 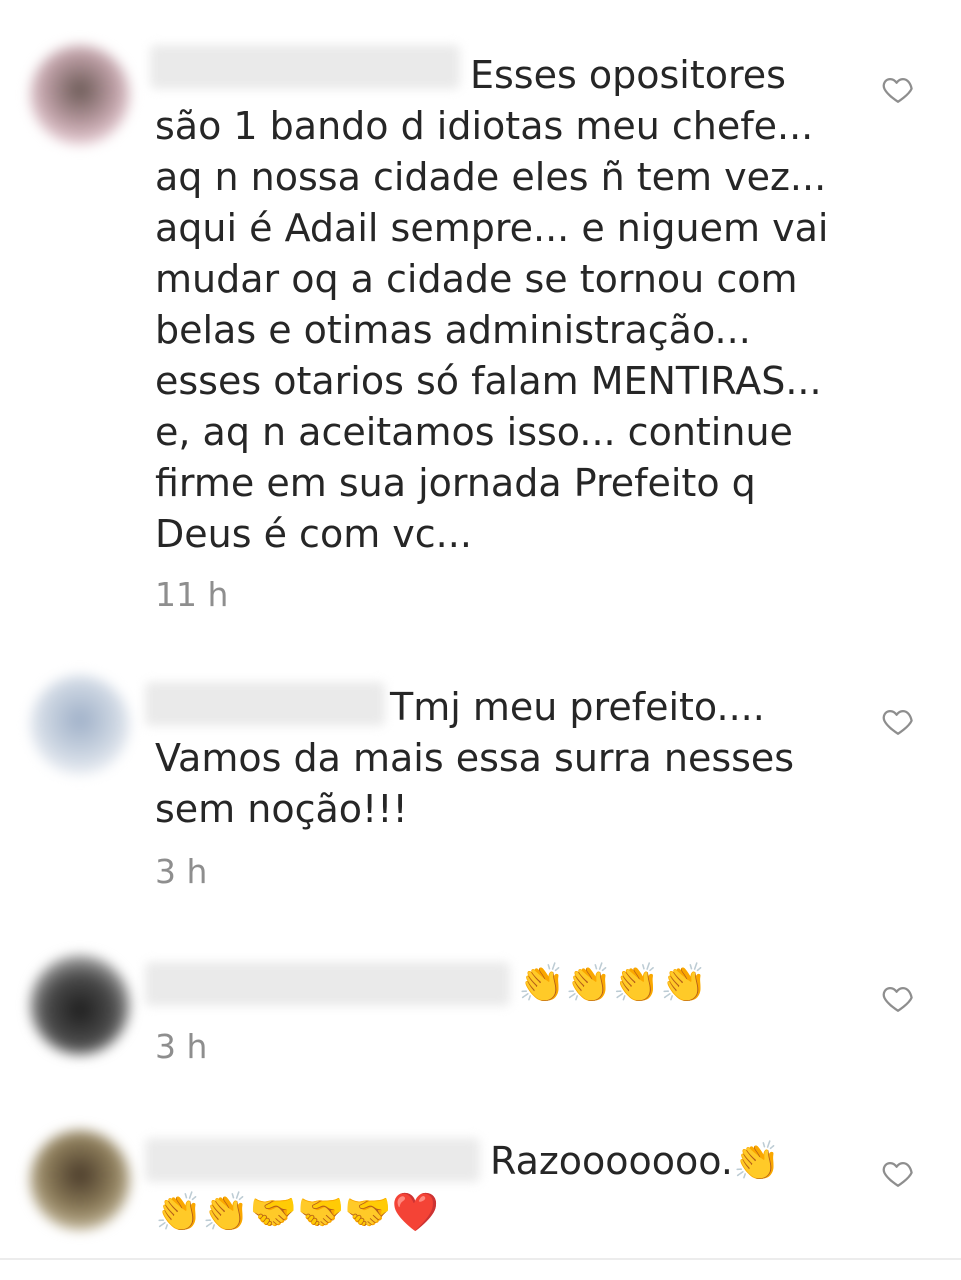 I want to click on comment-time: 11 h, so click(x=192, y=594).